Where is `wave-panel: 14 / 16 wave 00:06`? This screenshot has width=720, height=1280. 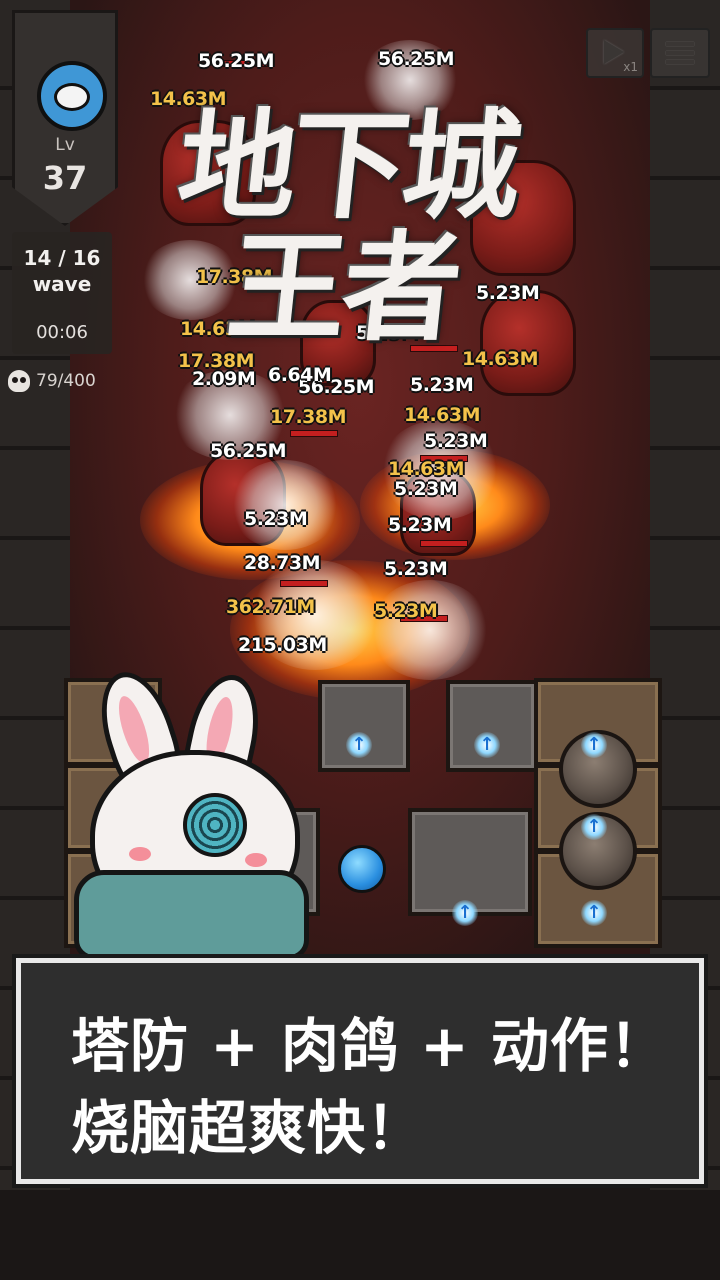 wave-panel: 14 / 16 wave 00:06 is located at coordinates (62, 293).